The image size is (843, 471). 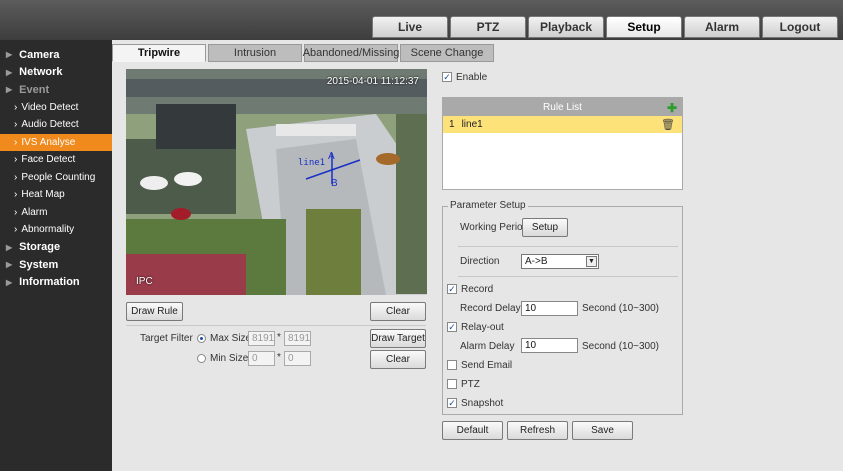 What do you see at coordinates (800, 27) in the screenshot?
I see `topnav-logout: Logout` at bounding box center [800, 27].